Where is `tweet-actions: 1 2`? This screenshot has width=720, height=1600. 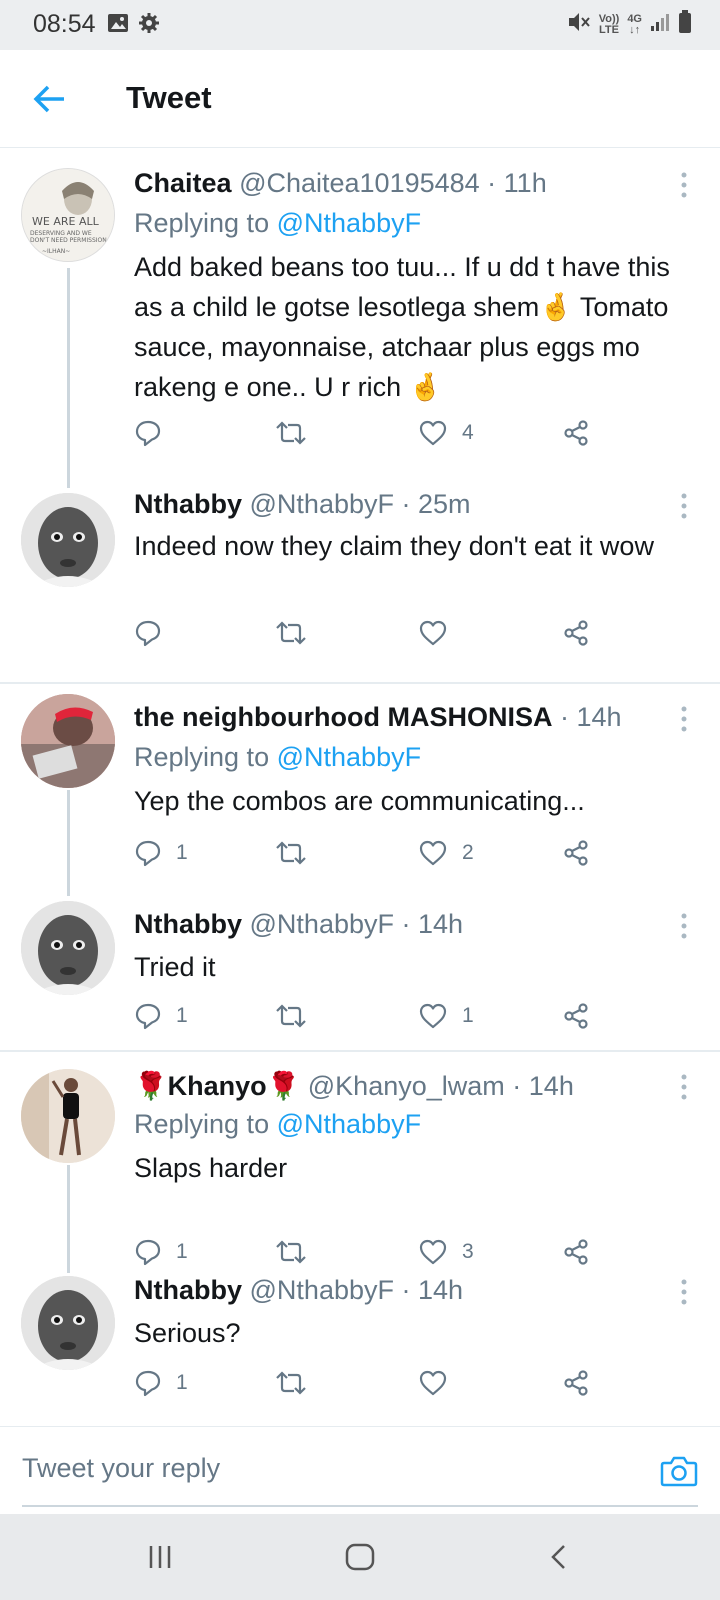
tweet-actions: 1 2 is located at coordinates (374, 856).